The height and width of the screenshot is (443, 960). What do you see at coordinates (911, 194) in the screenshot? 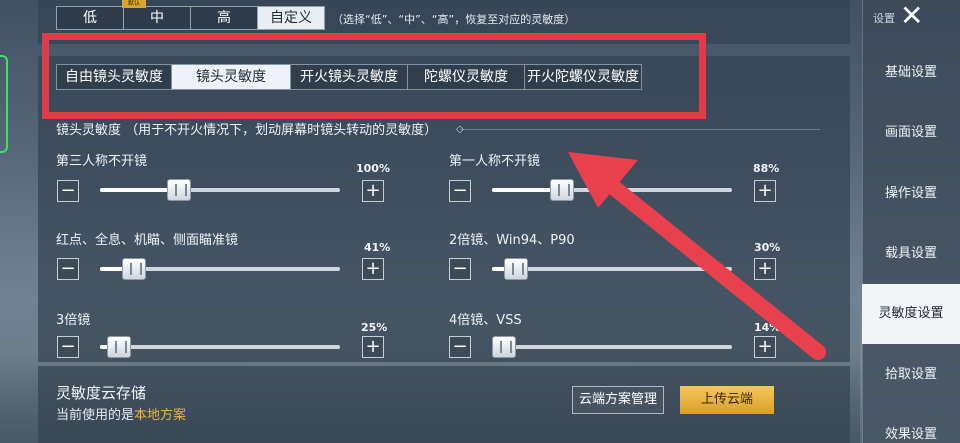
I see `sidebar-item-controls: 操作设置` at bounding box center [911, 194].